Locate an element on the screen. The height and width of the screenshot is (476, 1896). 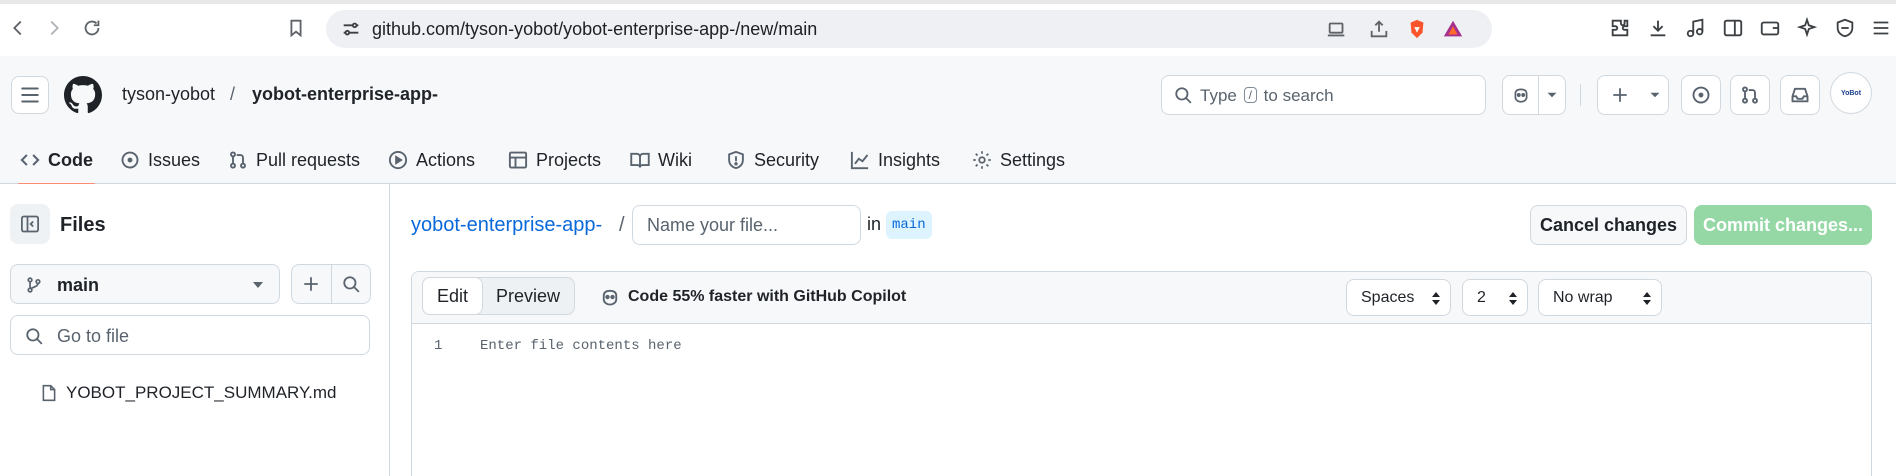
shield-icon is located at coordinates (736, 160).